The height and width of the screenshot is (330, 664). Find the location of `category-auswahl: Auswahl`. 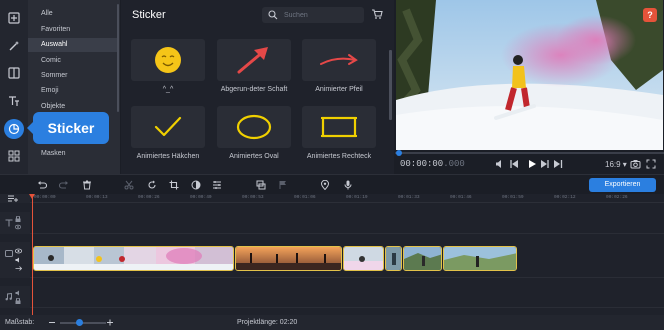

category-auswahl: Auswahl is located at coordinates (73, 45).